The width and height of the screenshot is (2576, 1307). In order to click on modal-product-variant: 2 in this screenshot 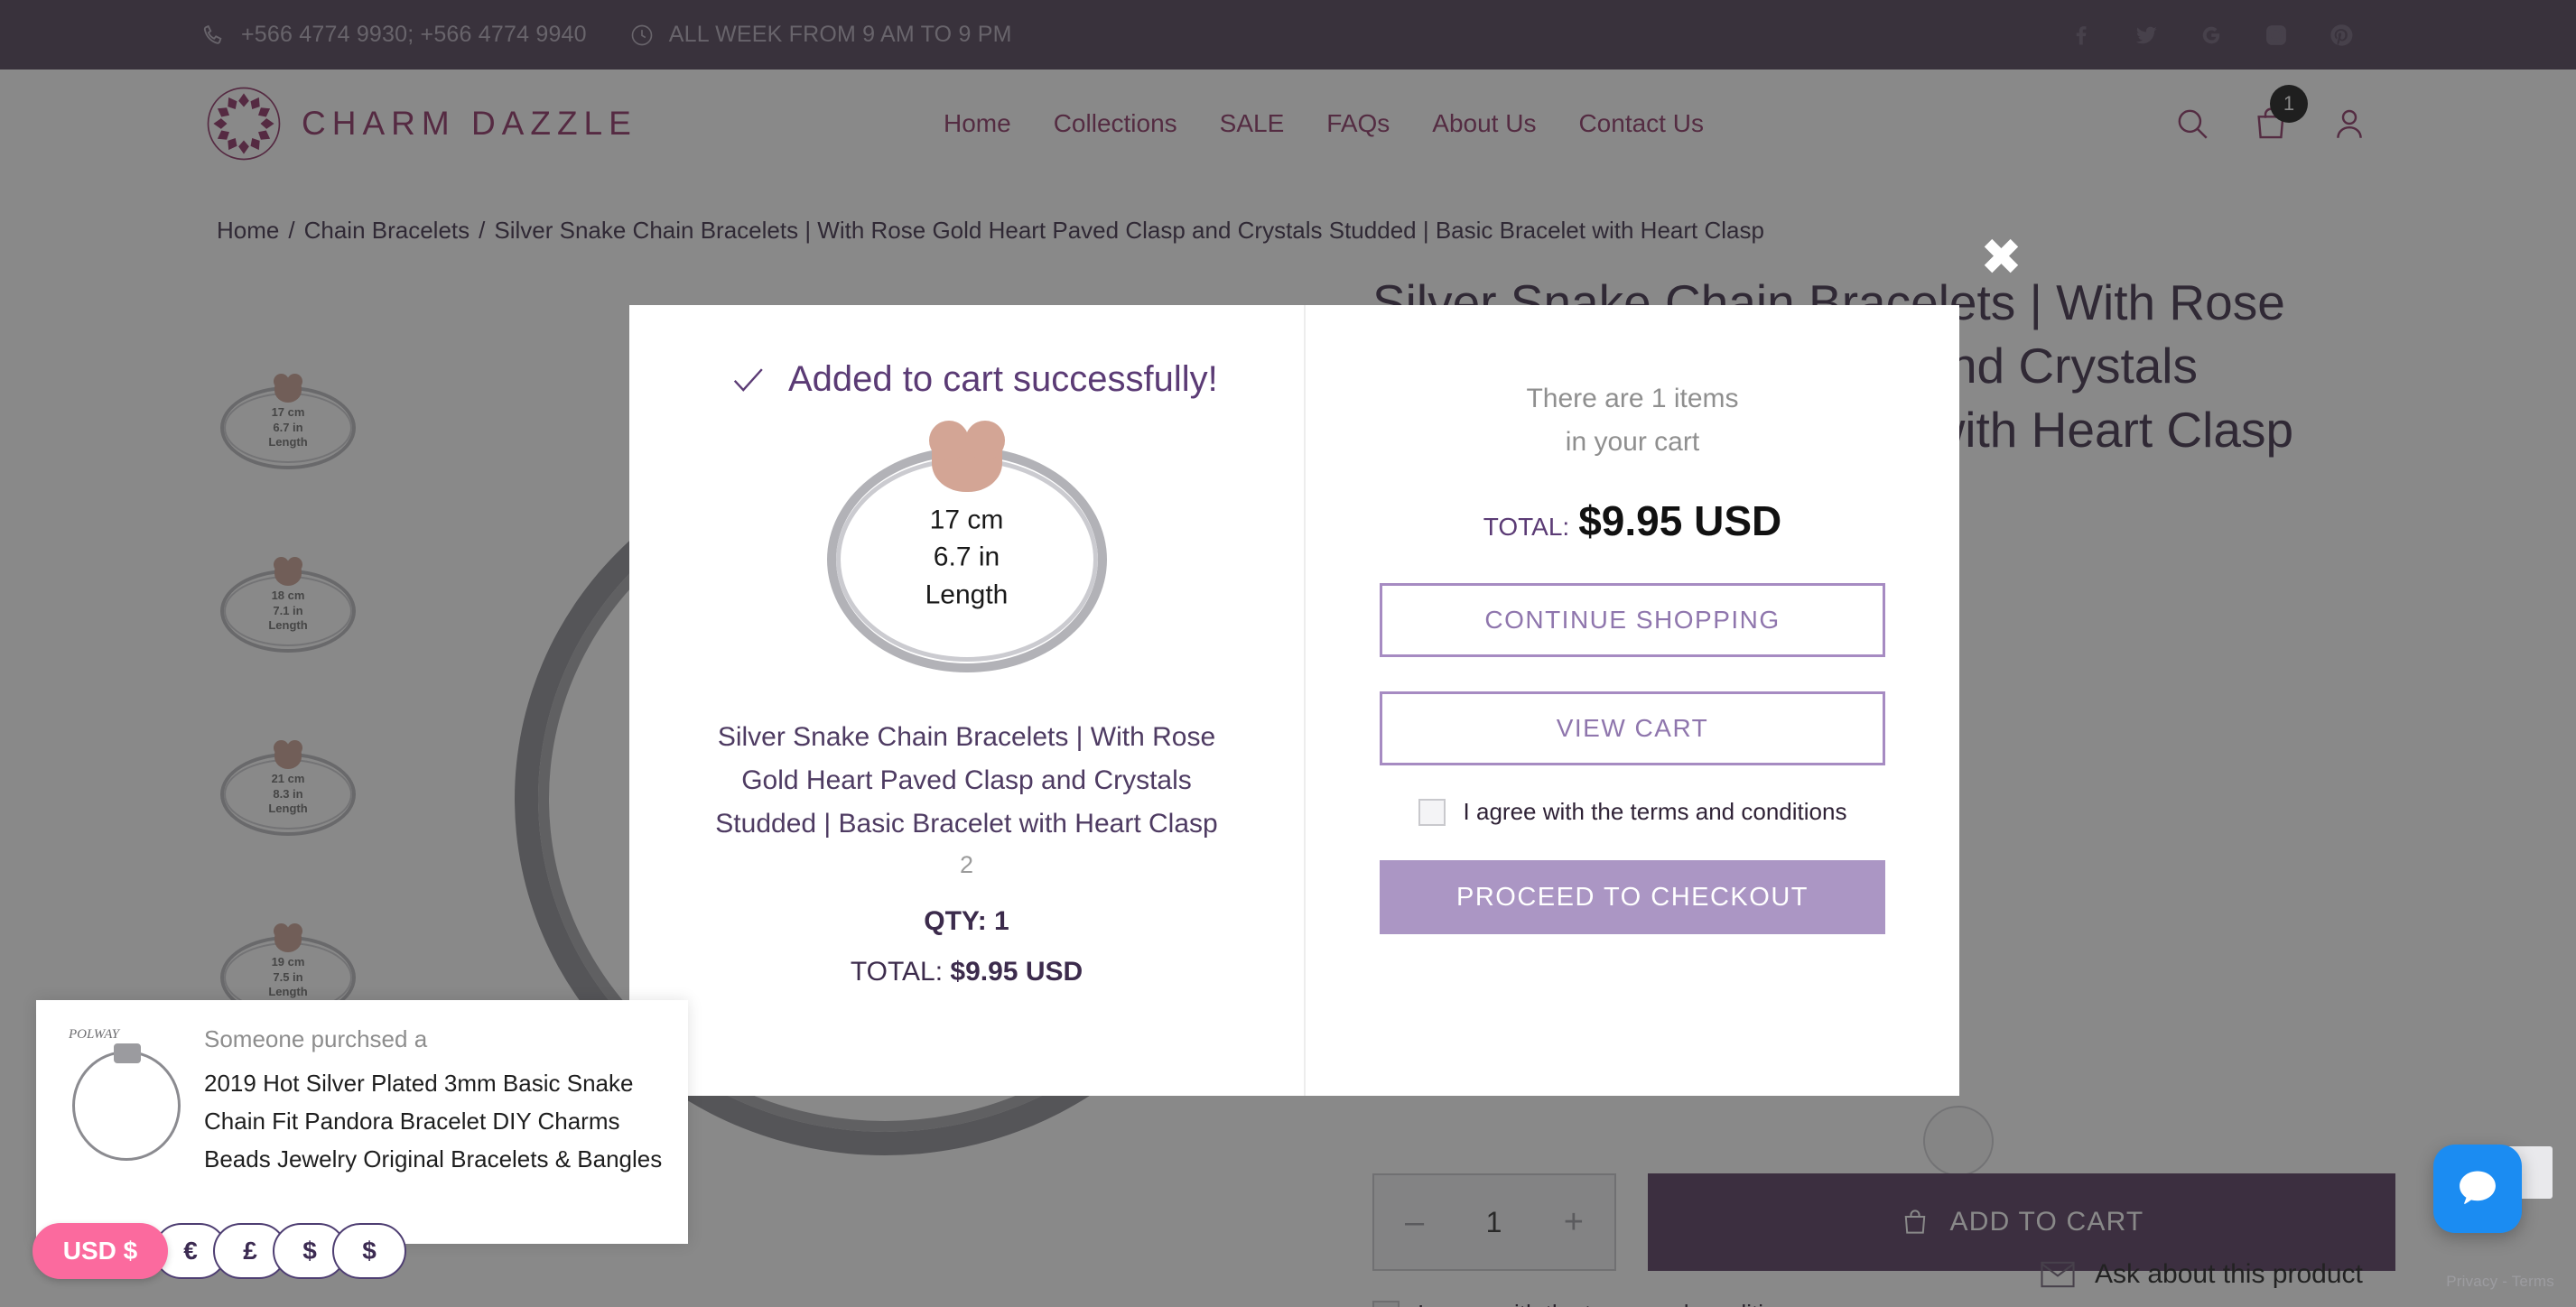, I will do `click(966, 864)`.